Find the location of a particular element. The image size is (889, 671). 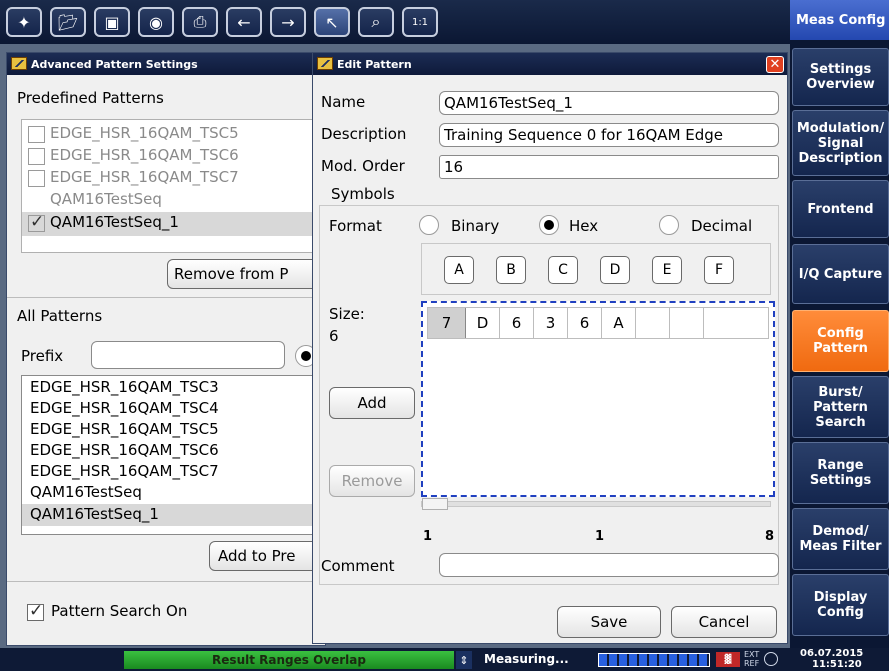

symbol-cell: D is located at coordinates (483, 323).